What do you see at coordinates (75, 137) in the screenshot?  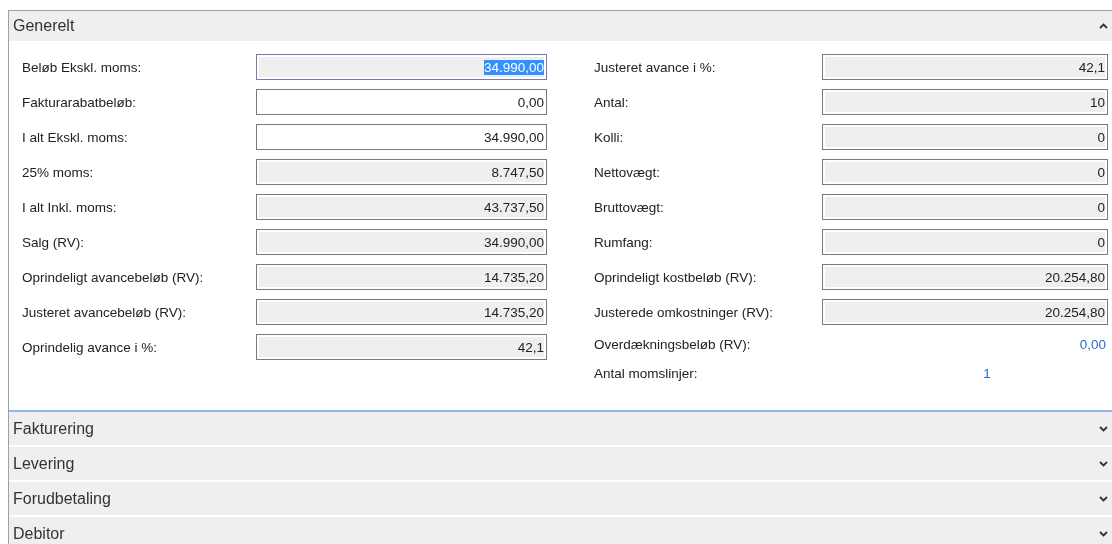 I see `field-label: I alt Ekskl. moms:` at bounding box center [75, 137].